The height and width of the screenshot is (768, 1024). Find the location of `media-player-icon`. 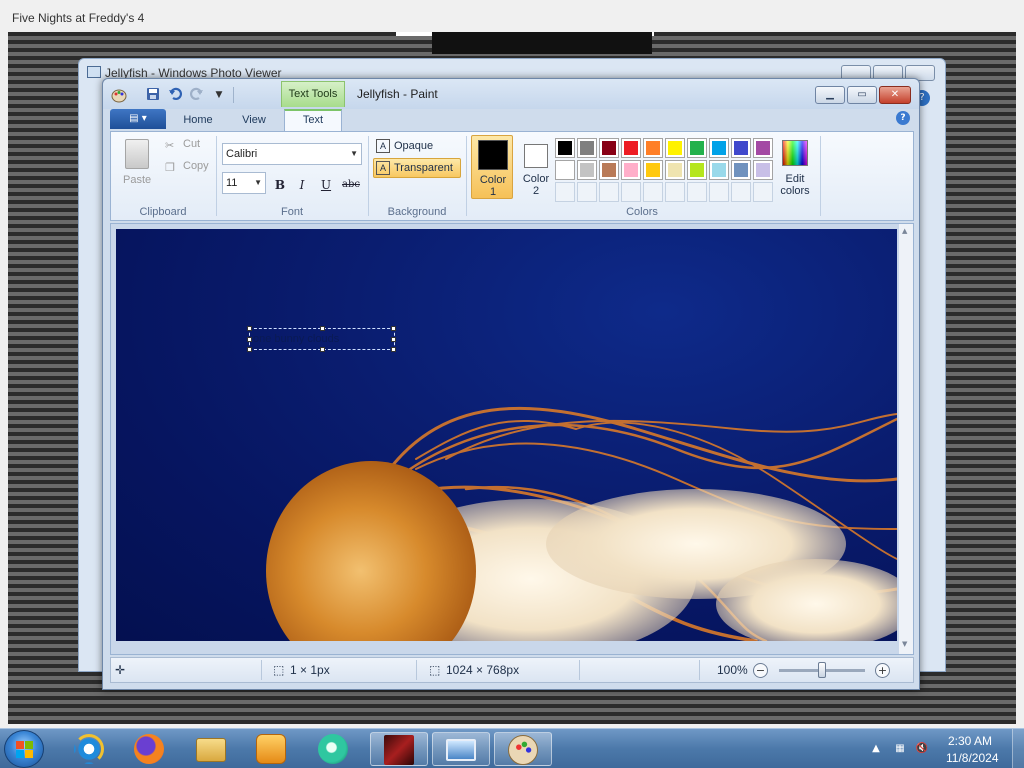

media-player-icon is located at coordinates (272, 749).